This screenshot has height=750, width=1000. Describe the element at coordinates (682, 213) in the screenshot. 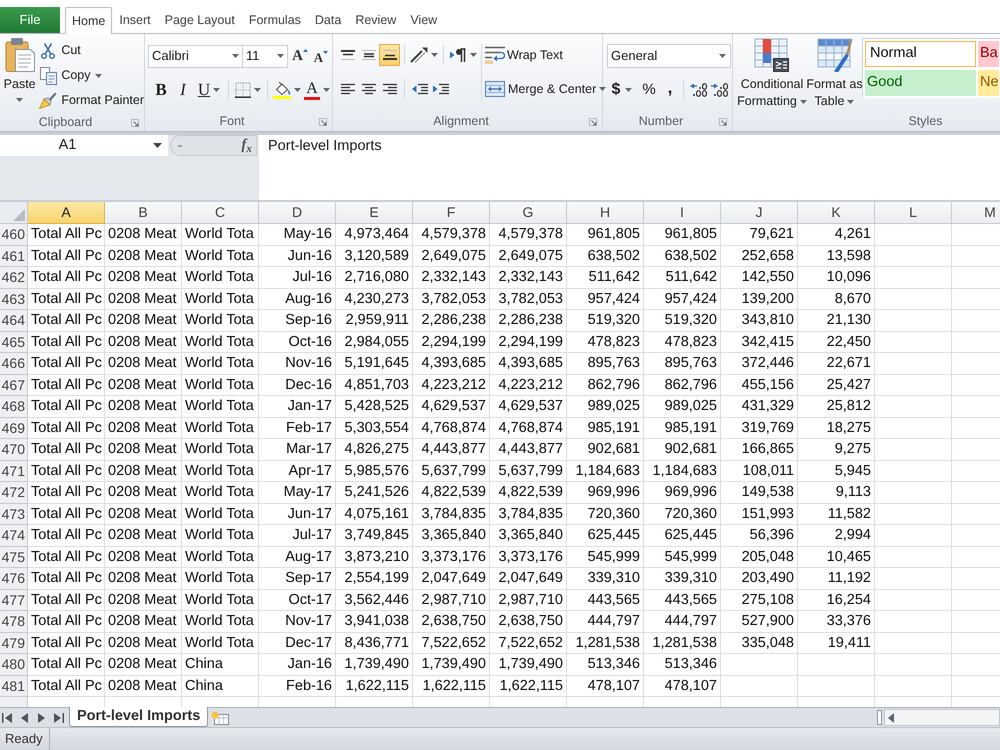

I see `column-header: I` at that location.